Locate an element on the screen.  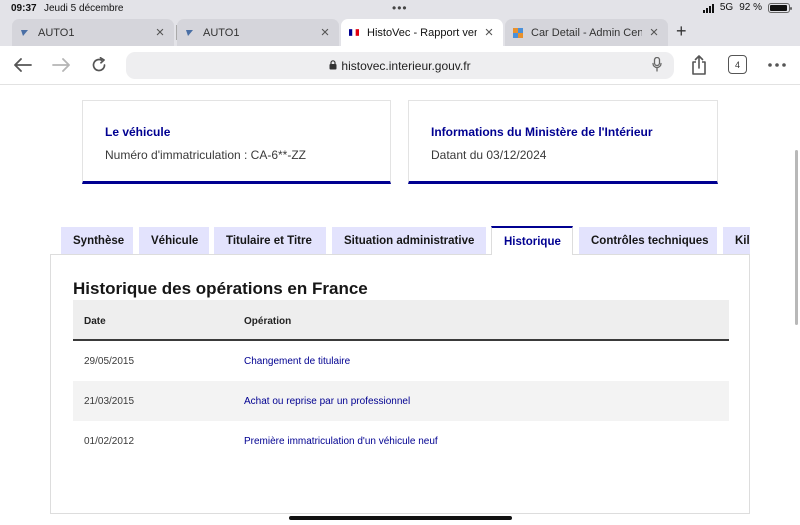
table-row: 29/05/2015 Changement de titulaire is located at coordinates (401, 361).